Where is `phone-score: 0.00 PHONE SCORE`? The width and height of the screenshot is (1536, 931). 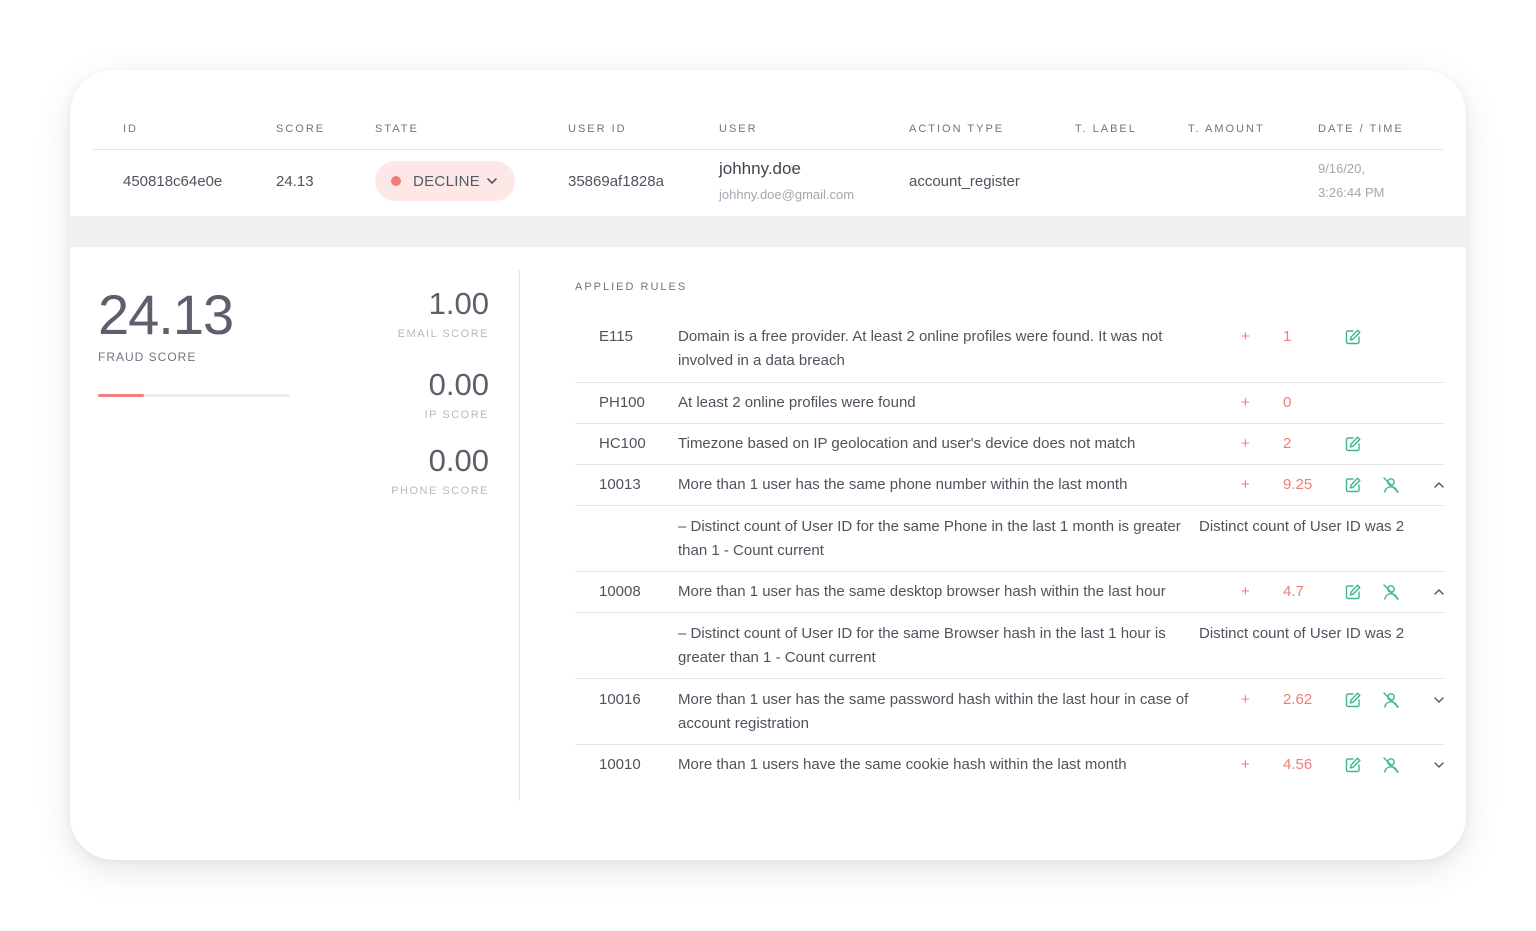 phone-score: 0.00 PHONE SCORE is located at coordinates (440, 470).